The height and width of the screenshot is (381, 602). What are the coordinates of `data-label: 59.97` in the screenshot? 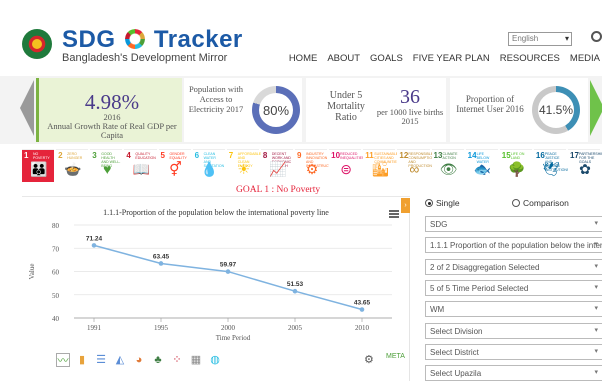 It's located at (228, 265).